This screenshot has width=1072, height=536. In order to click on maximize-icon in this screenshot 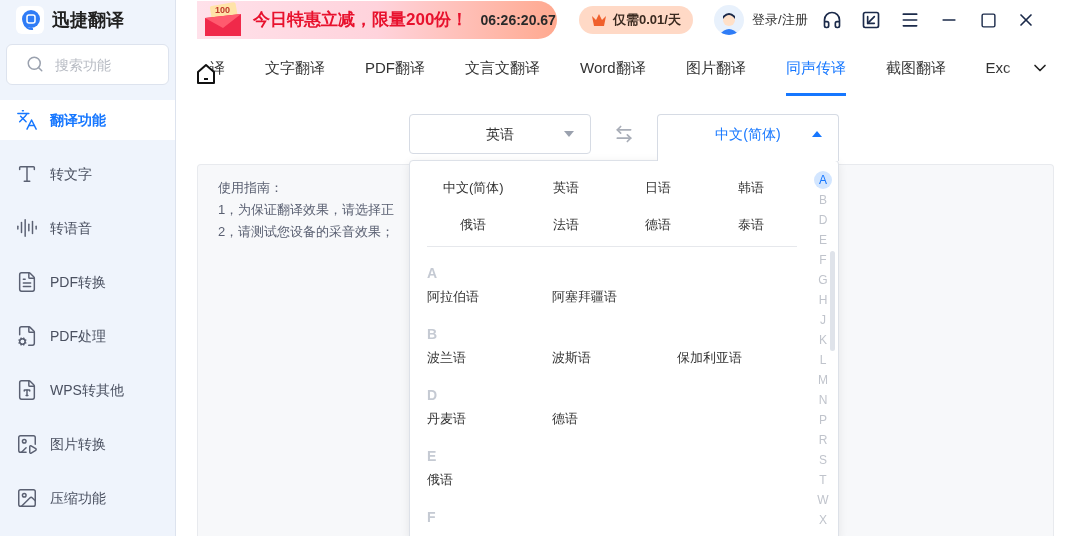, I will do `click(988, 20)`.